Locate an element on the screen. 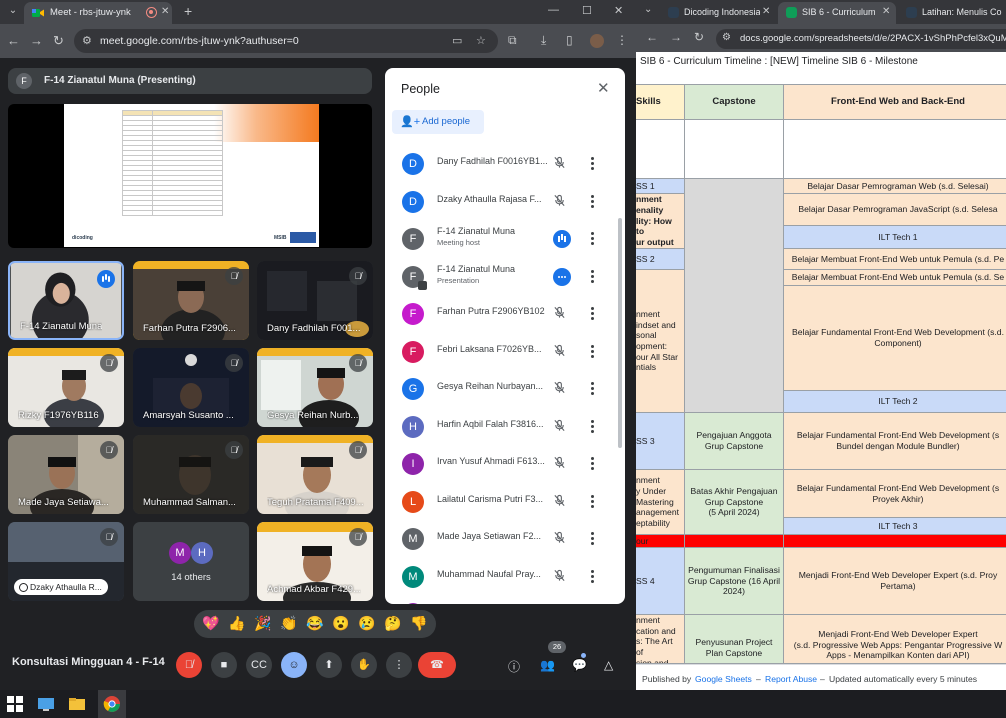 This screenshot has height=718, width=1006. reaction-laugh: 😂 is located at coordinates (314, 623).